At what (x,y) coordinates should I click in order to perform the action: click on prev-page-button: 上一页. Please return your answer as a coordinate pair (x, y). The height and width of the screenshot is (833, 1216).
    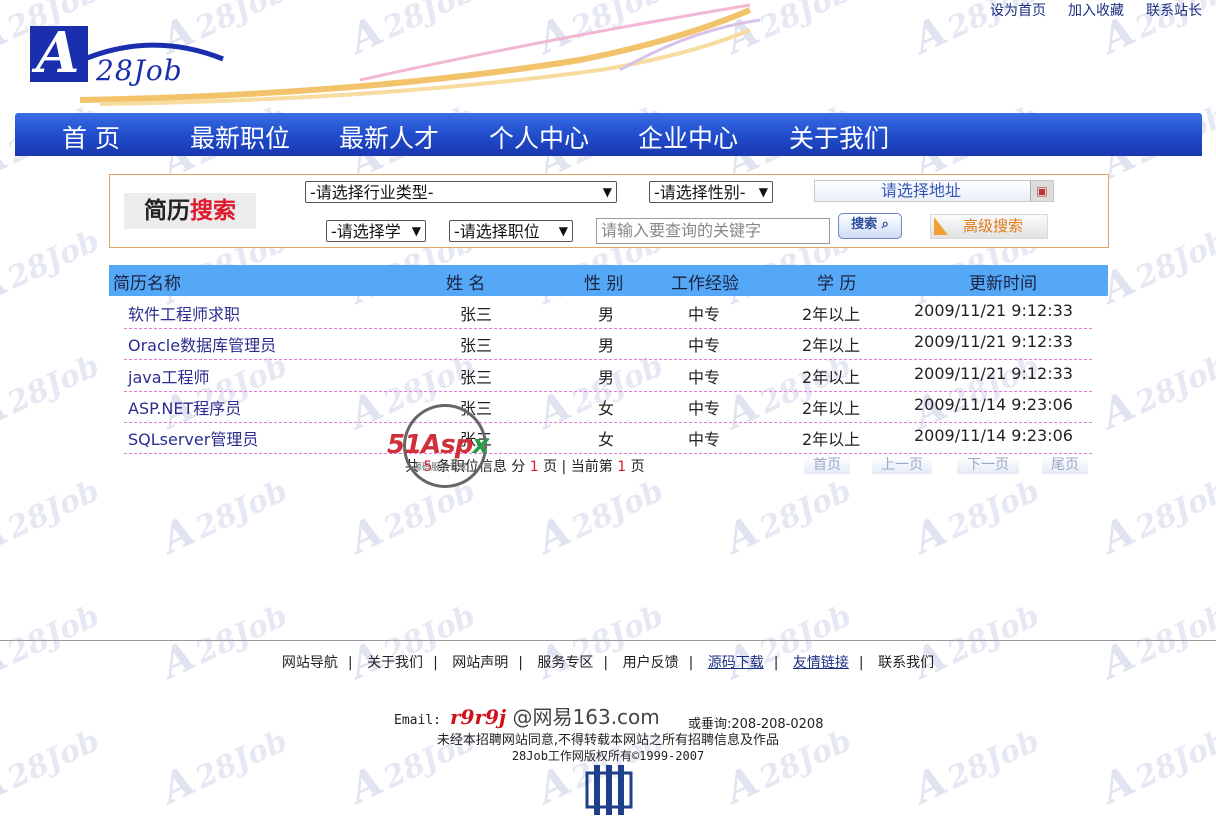
    Looking at the image, I should click on (902, 465).